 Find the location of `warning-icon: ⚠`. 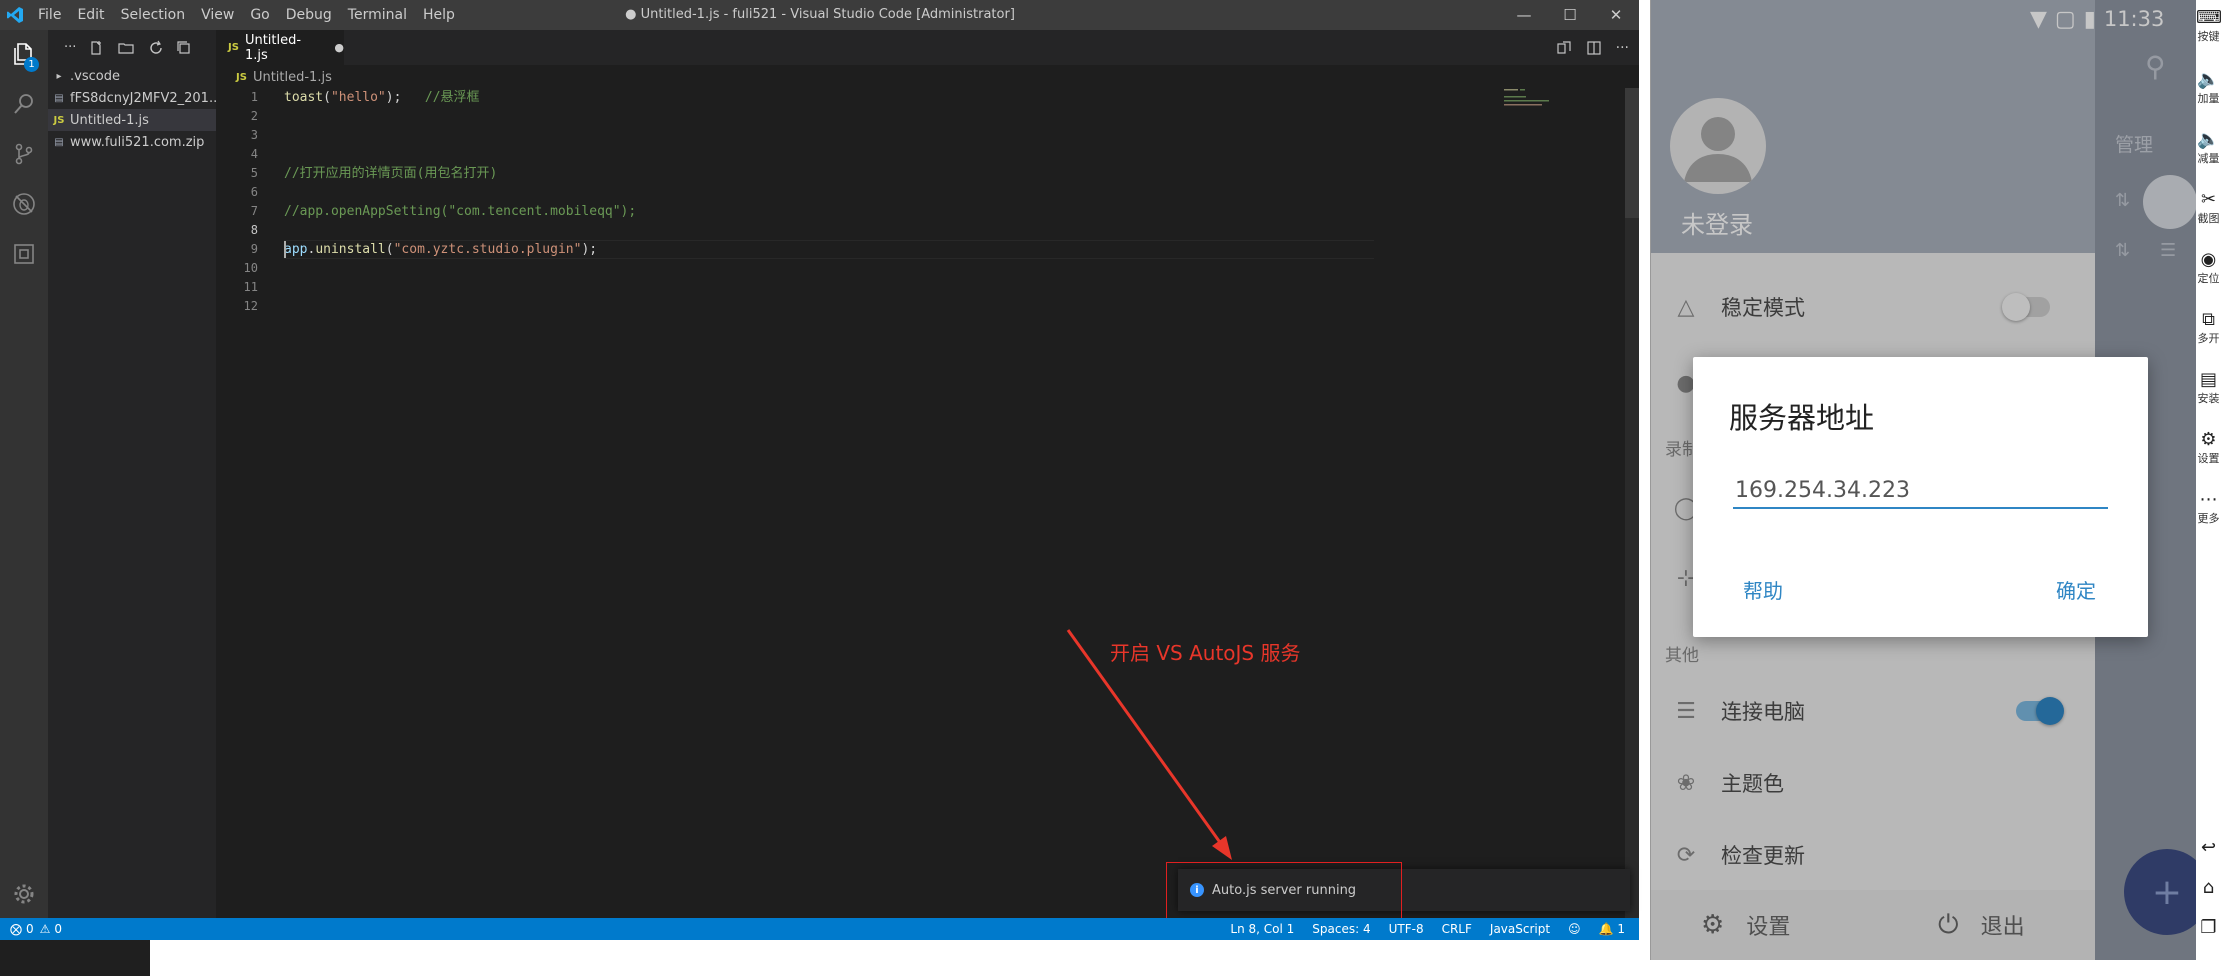

warning-icon: ⚠ is located at coordinates (45, 929).